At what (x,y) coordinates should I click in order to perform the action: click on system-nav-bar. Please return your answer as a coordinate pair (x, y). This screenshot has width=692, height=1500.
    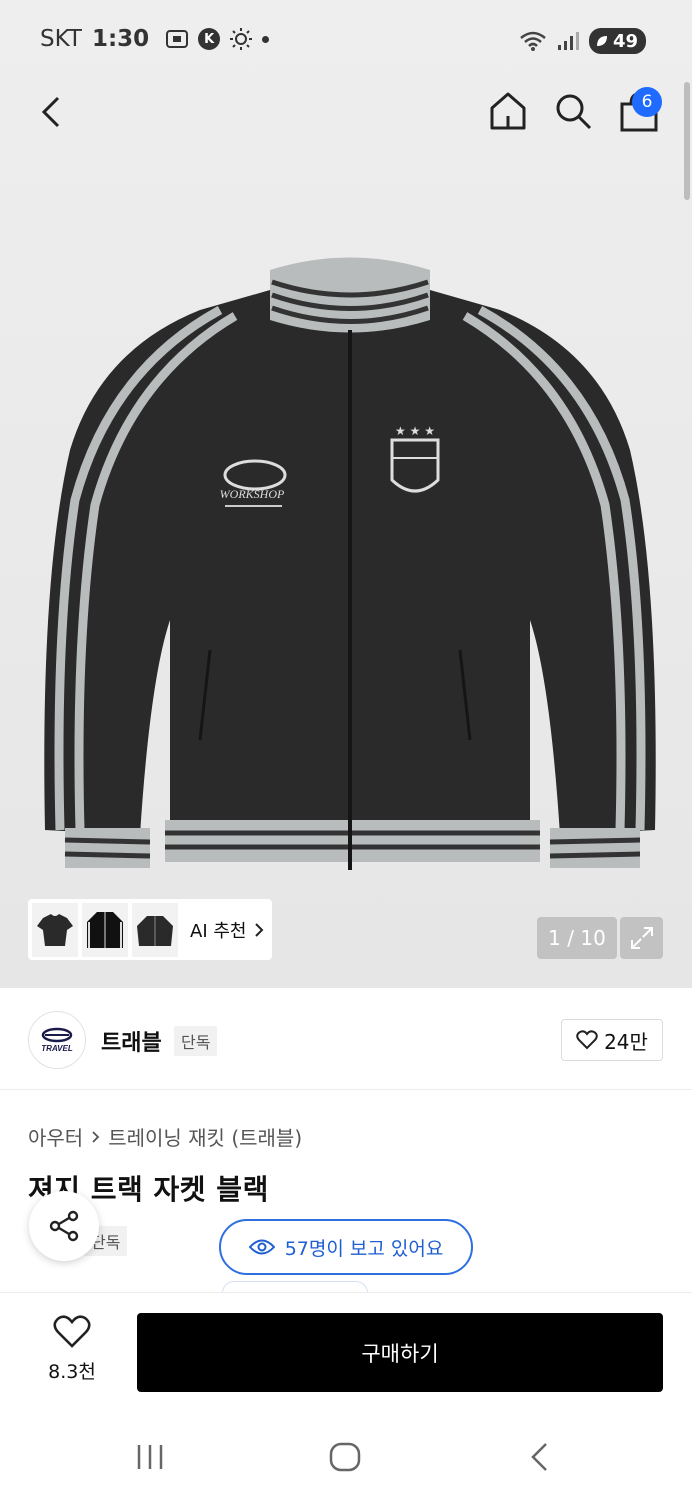
    Looking at the image, I should click on (346, 1455).